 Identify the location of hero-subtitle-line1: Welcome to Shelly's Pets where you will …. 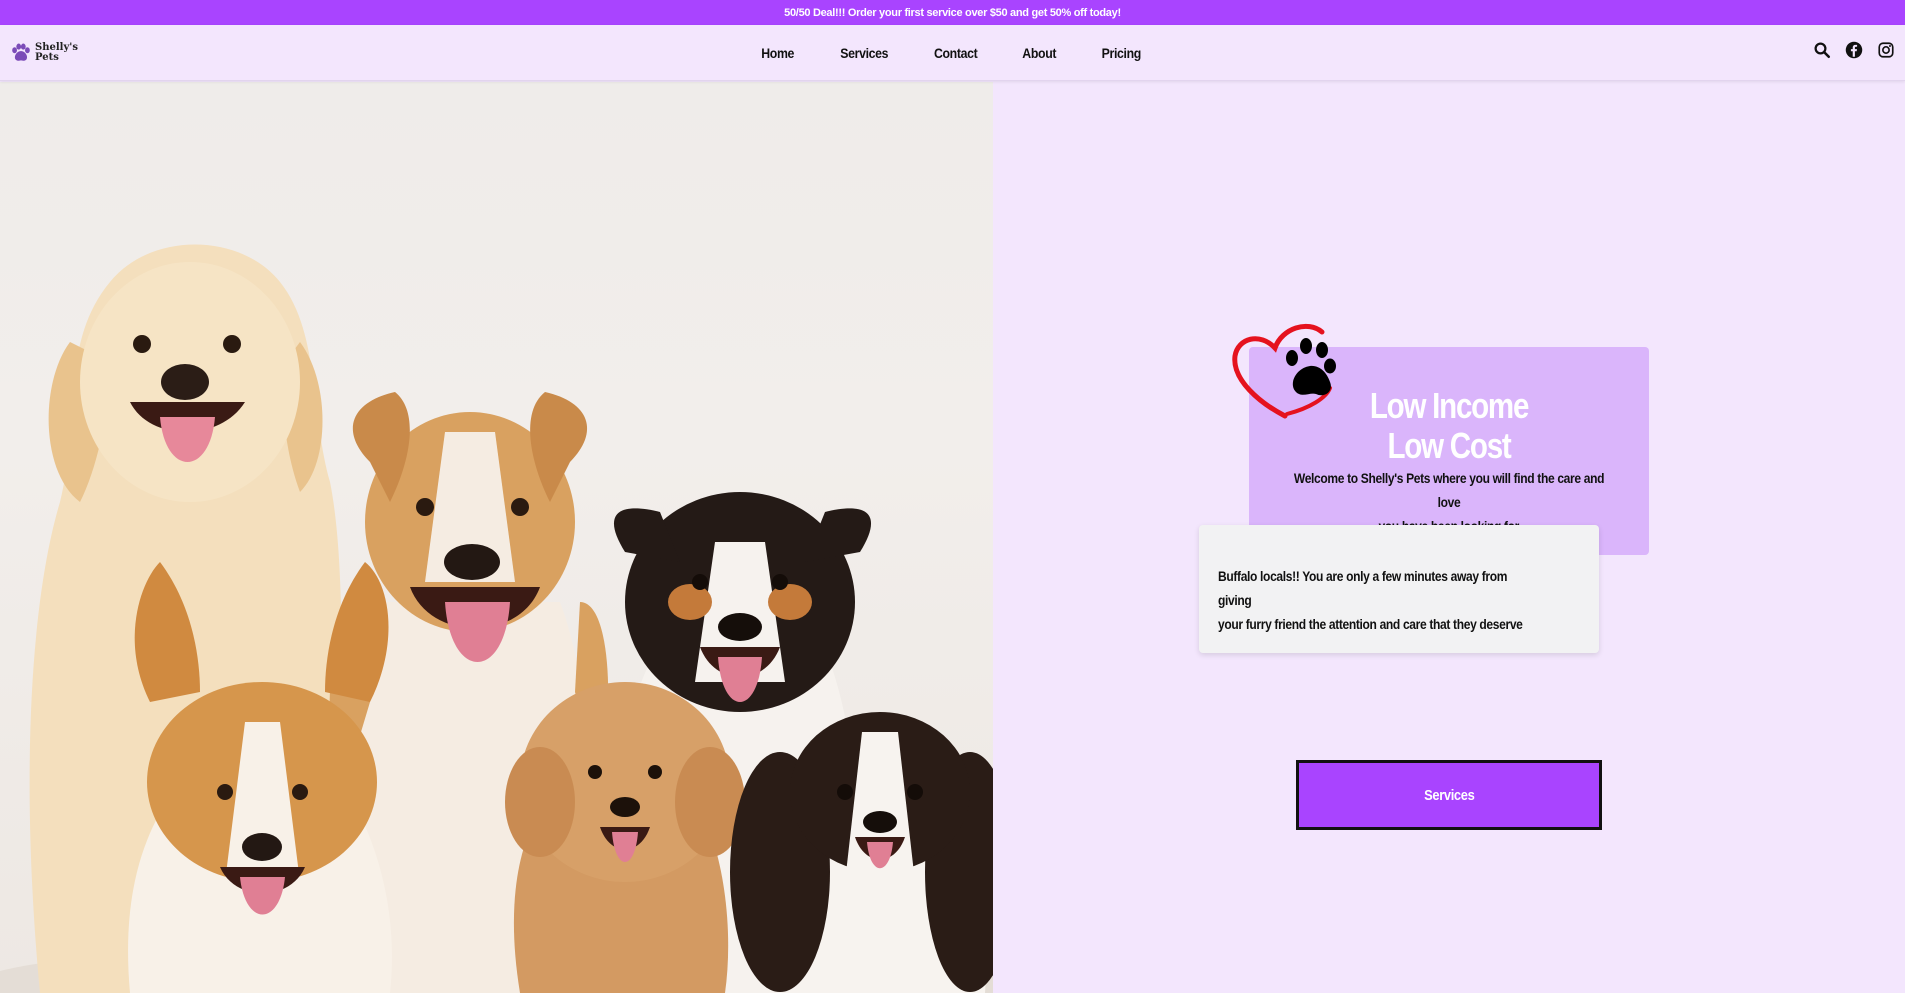
(1449, 490).